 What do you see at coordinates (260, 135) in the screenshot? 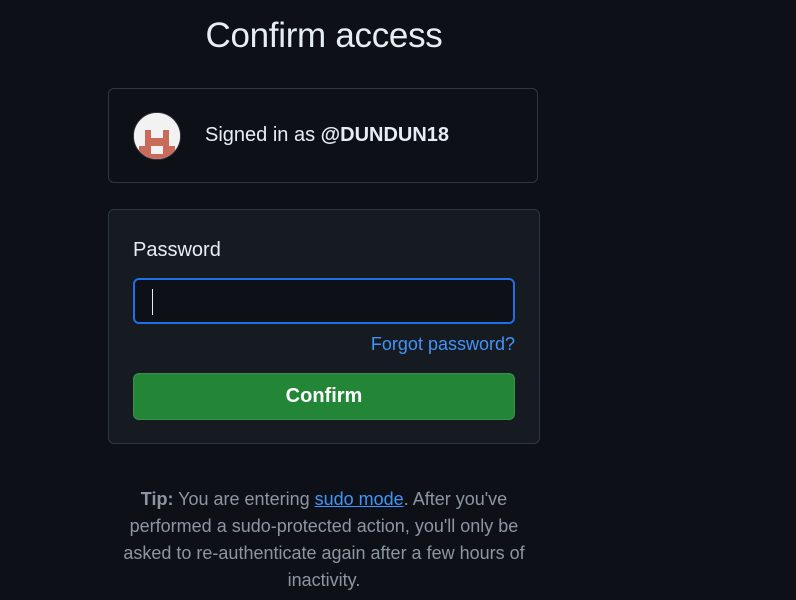
I see `signed-in-prefix: Signed in as` at bounding box center [260, 135].